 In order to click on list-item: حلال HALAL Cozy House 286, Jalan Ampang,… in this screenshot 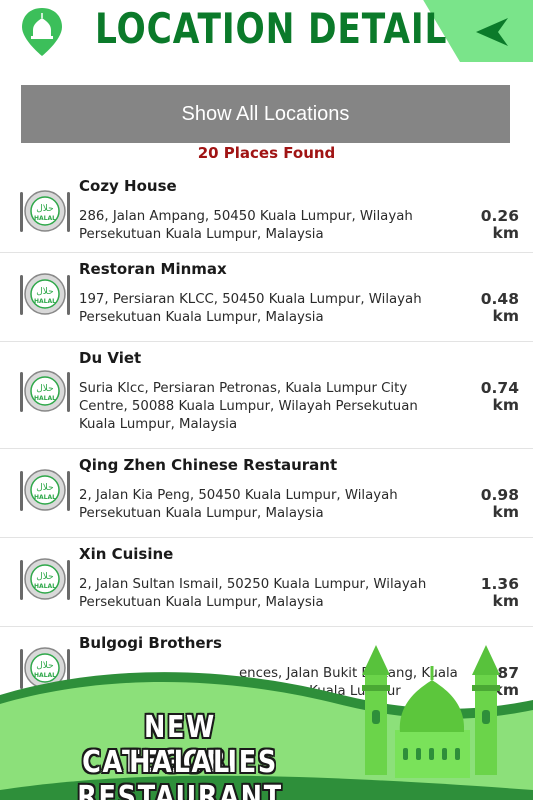, I will do `click(266, 211)`.